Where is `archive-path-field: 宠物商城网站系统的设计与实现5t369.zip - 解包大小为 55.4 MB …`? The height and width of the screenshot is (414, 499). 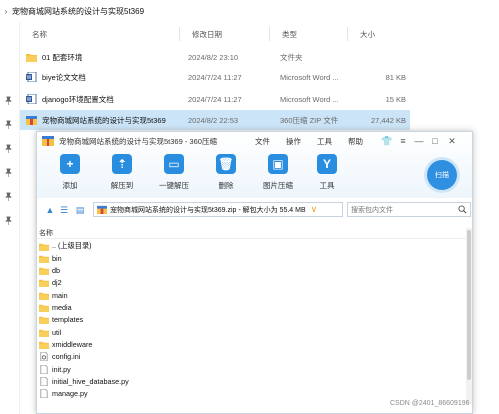
archive-path-field: 宠物商城网站系统的设计与实现5t369.zip - 解包大小为 55.4 MB … is located at coordinates (218, 209).